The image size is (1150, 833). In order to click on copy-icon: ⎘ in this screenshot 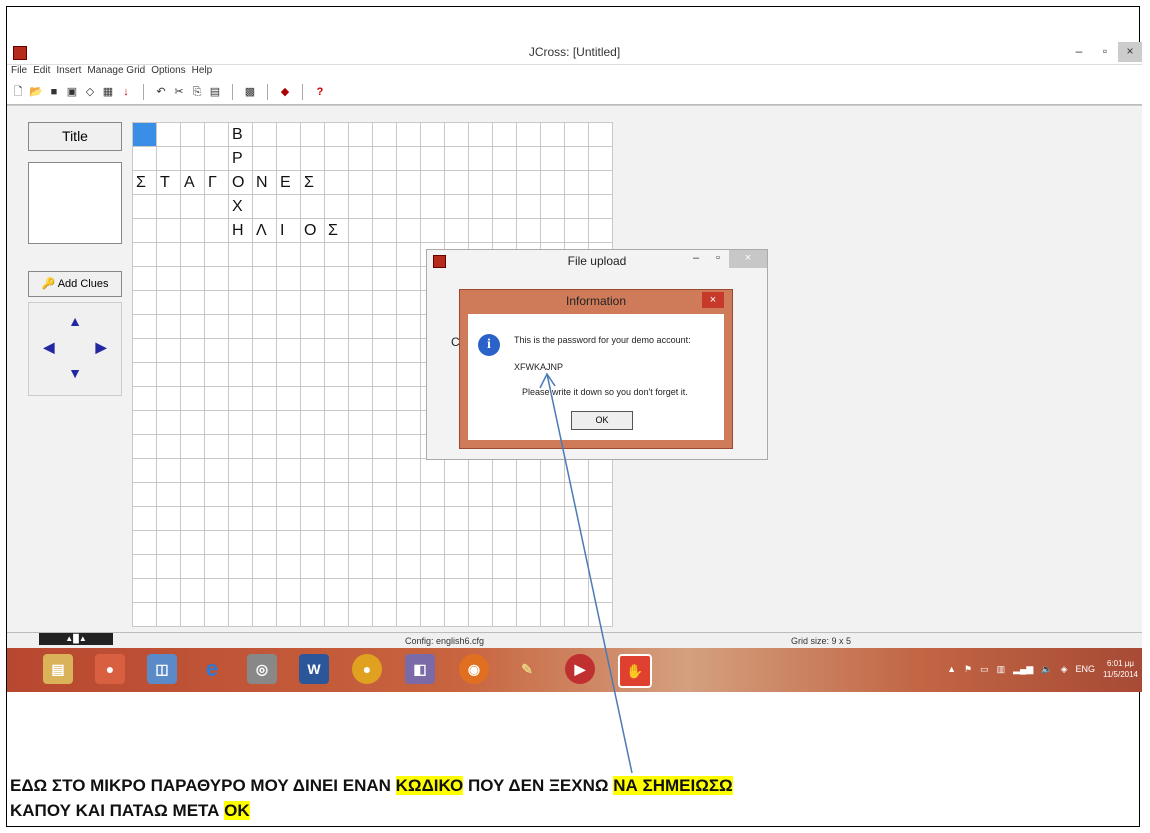, I will do `click(197, 92)`.